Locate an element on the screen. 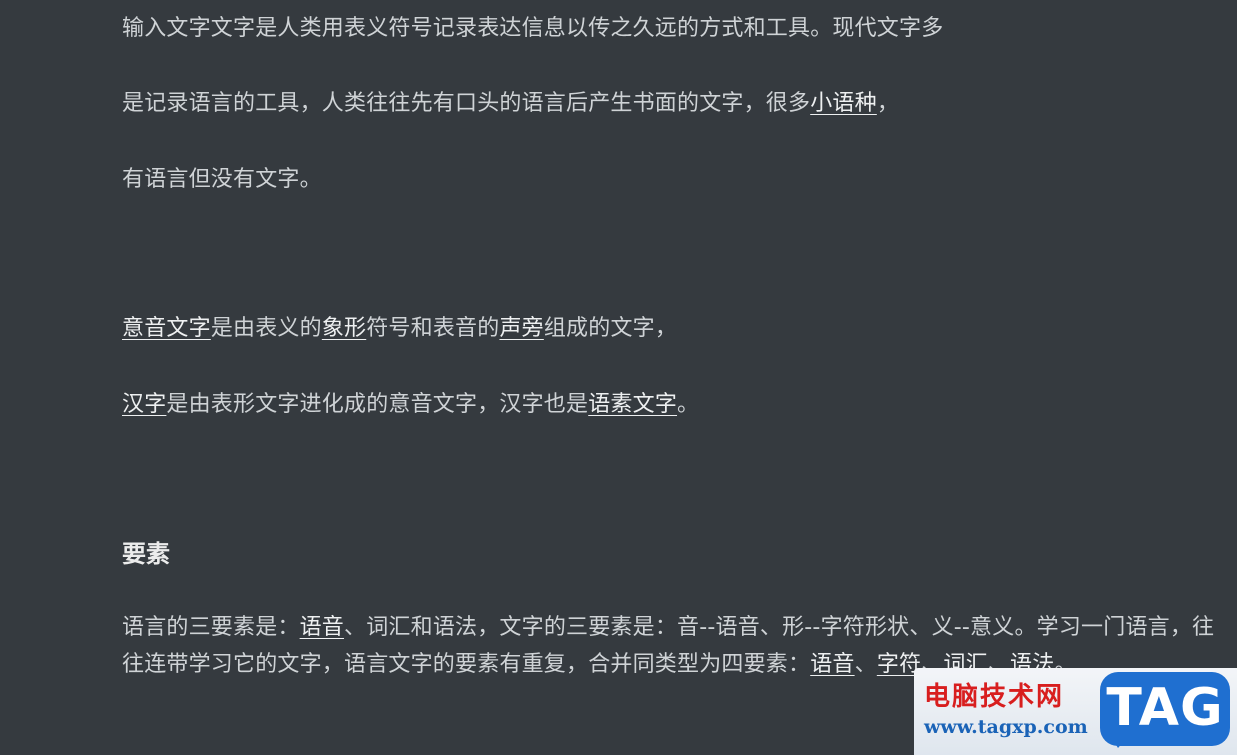  link-pictograph: 象形 is located at coordinates (344, 328).